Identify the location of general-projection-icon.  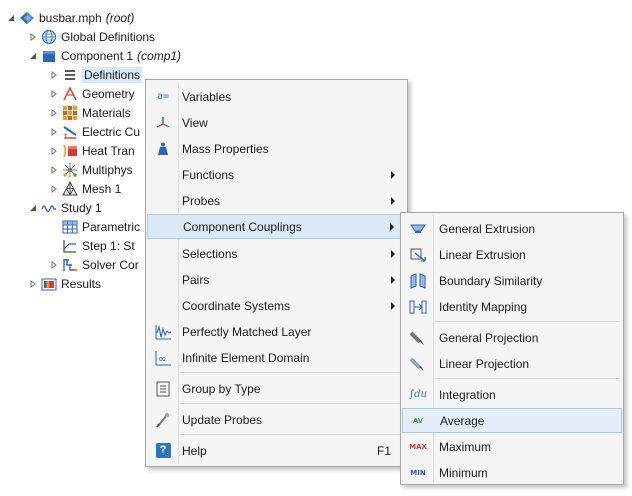
(418, 337).